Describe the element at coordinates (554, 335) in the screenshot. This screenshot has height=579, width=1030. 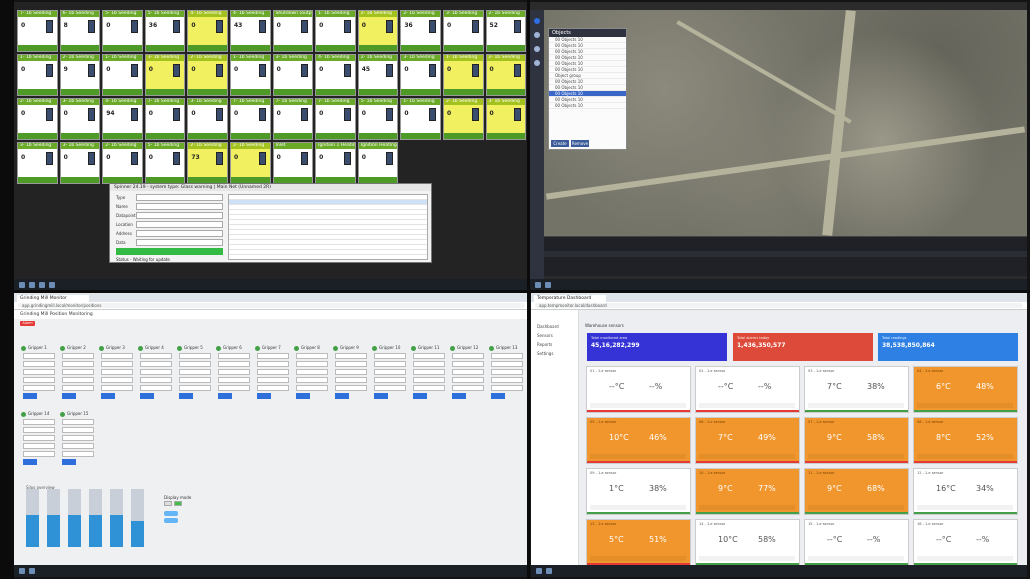
I see `sidebar-item: Sensors` at that location.